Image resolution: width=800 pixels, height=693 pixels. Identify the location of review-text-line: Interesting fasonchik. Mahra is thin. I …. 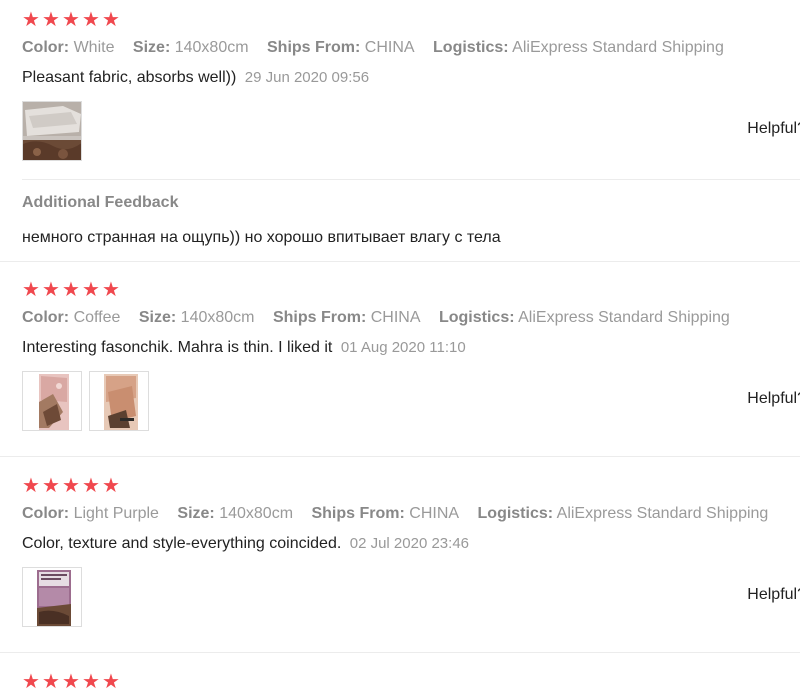
(244, 348).